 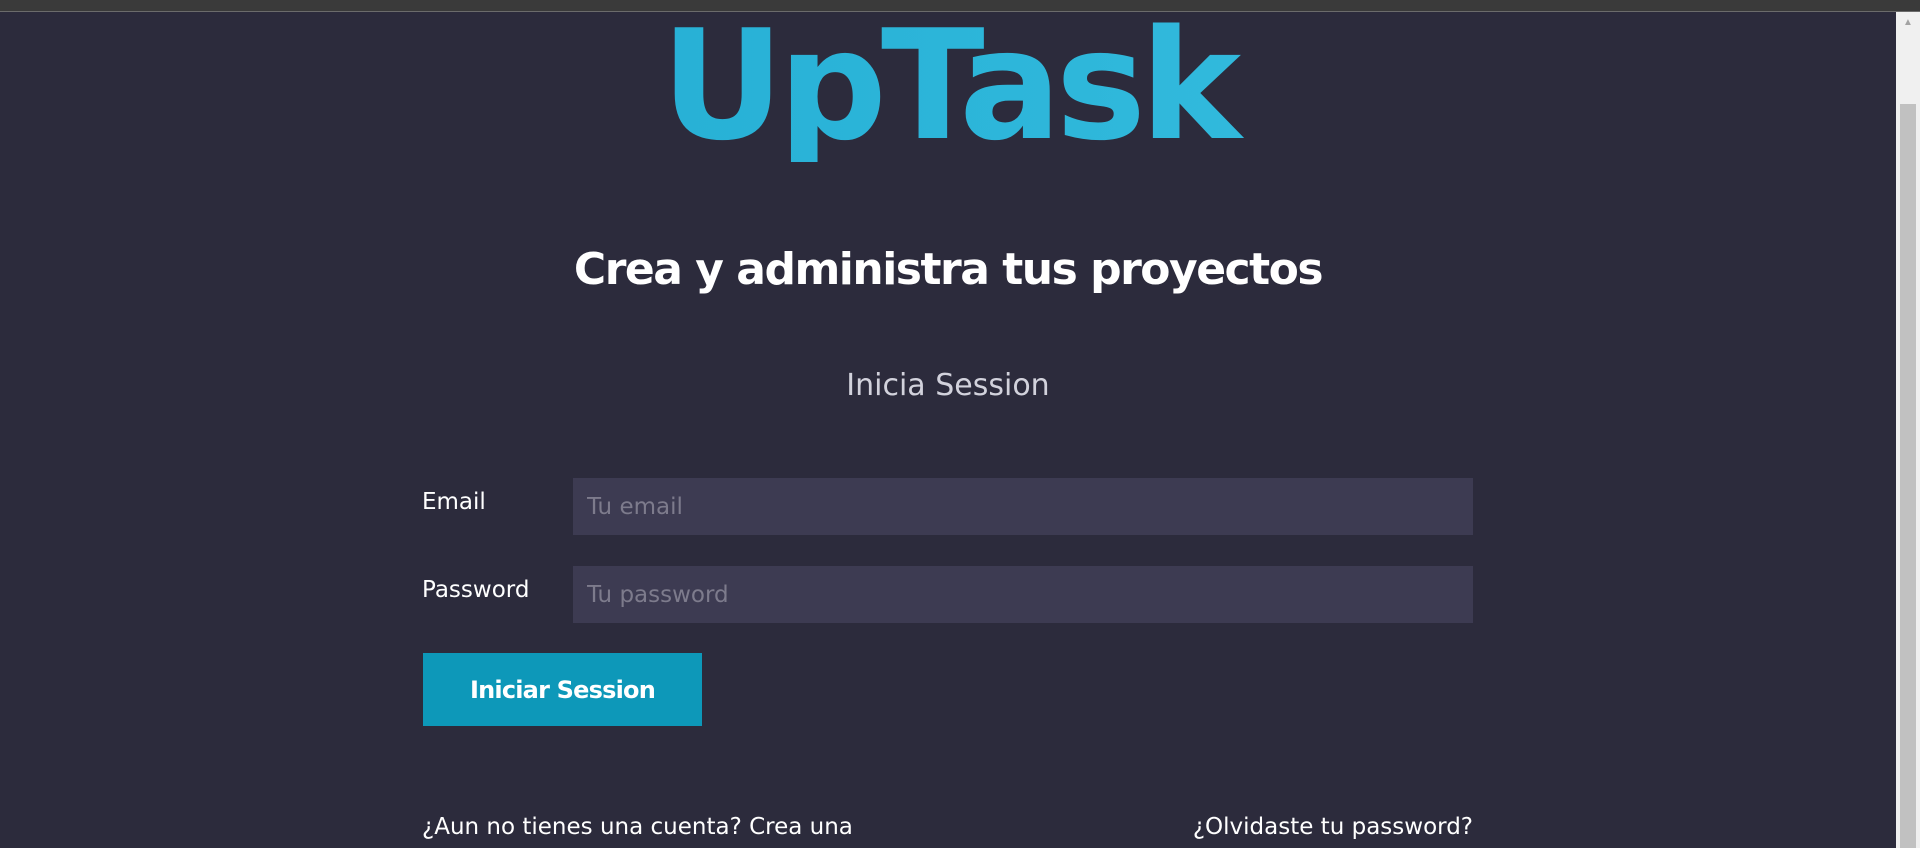 I want to click on scrollbar-thumb, so click(x=1908, y=476).